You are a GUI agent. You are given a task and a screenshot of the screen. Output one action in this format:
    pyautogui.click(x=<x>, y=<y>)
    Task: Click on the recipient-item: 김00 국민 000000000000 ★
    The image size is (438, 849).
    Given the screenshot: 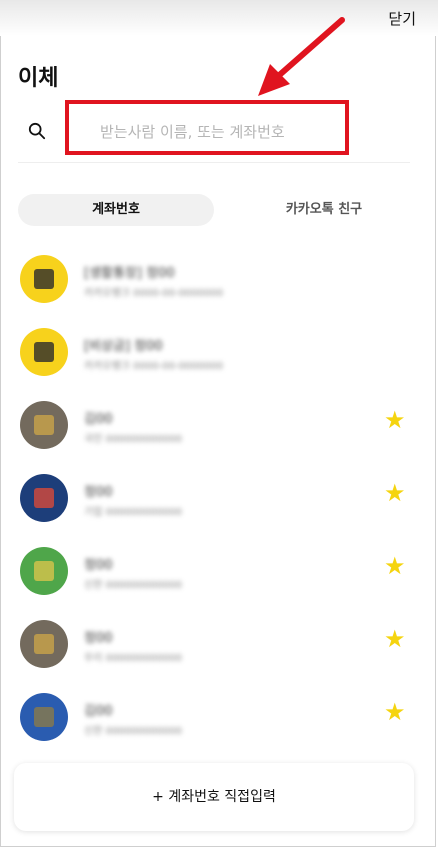 What is the action you would take?
    pyautogui.click(x=219, y=422)
    